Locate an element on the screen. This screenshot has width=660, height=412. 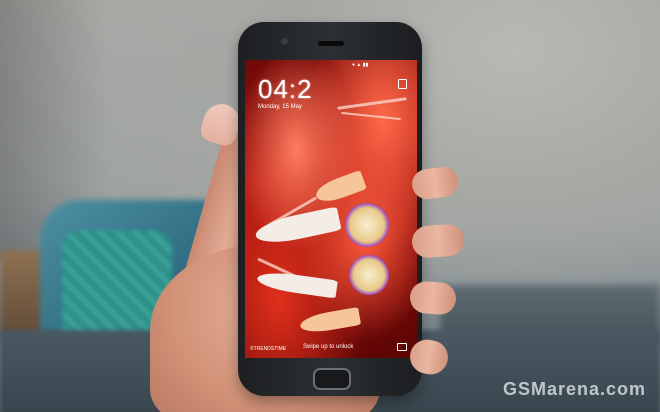
front-camera is located at coordinates (284, 41).